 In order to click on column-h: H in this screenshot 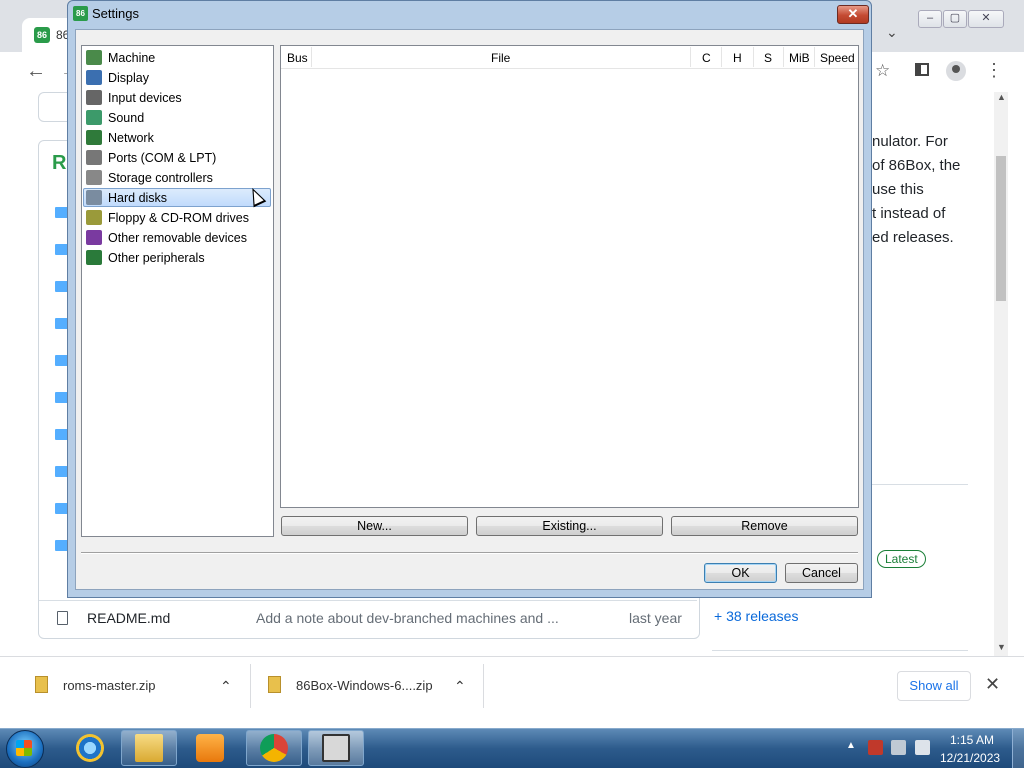, I will do `click(737, 58)`.